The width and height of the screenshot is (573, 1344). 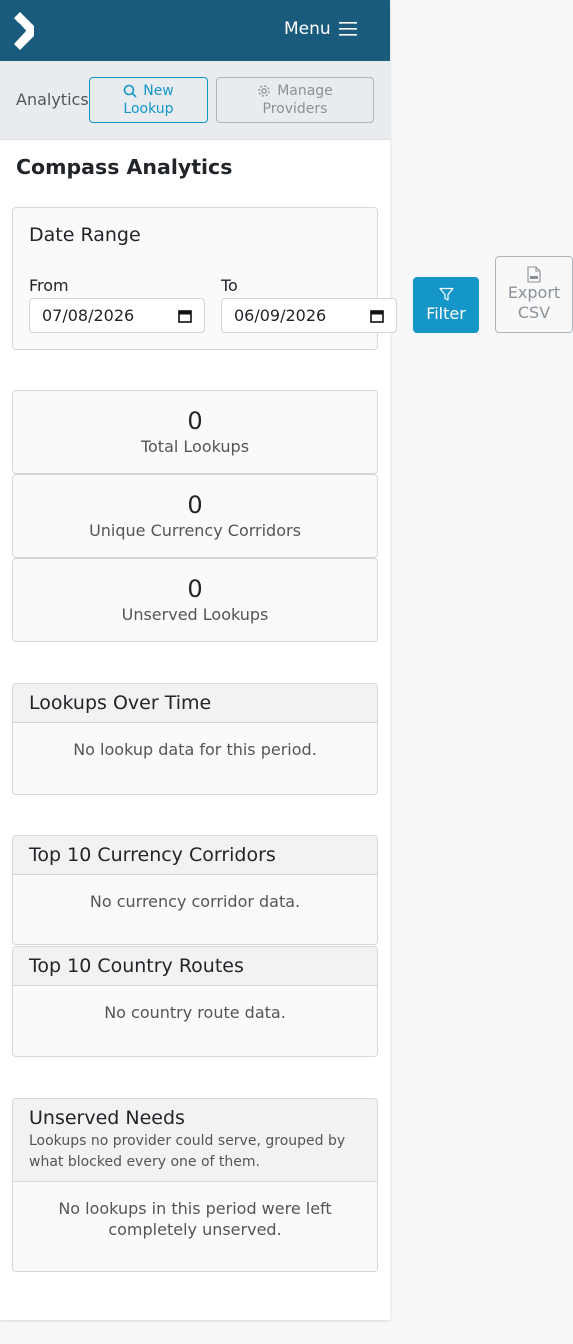 I want to click on hamburger-icon, so click(x=347, y=29).